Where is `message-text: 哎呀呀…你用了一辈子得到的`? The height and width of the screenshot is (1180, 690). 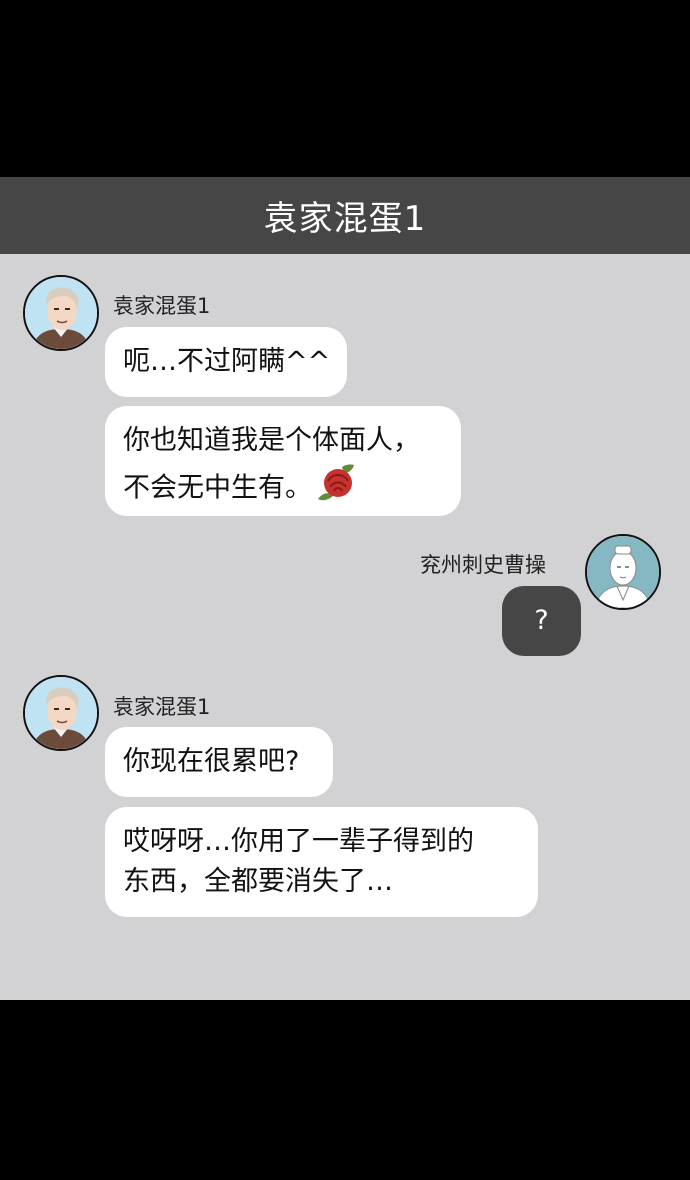
message-text: 哎呀呀…你用了一辈子得到的 is located at coordinates (298, 841).